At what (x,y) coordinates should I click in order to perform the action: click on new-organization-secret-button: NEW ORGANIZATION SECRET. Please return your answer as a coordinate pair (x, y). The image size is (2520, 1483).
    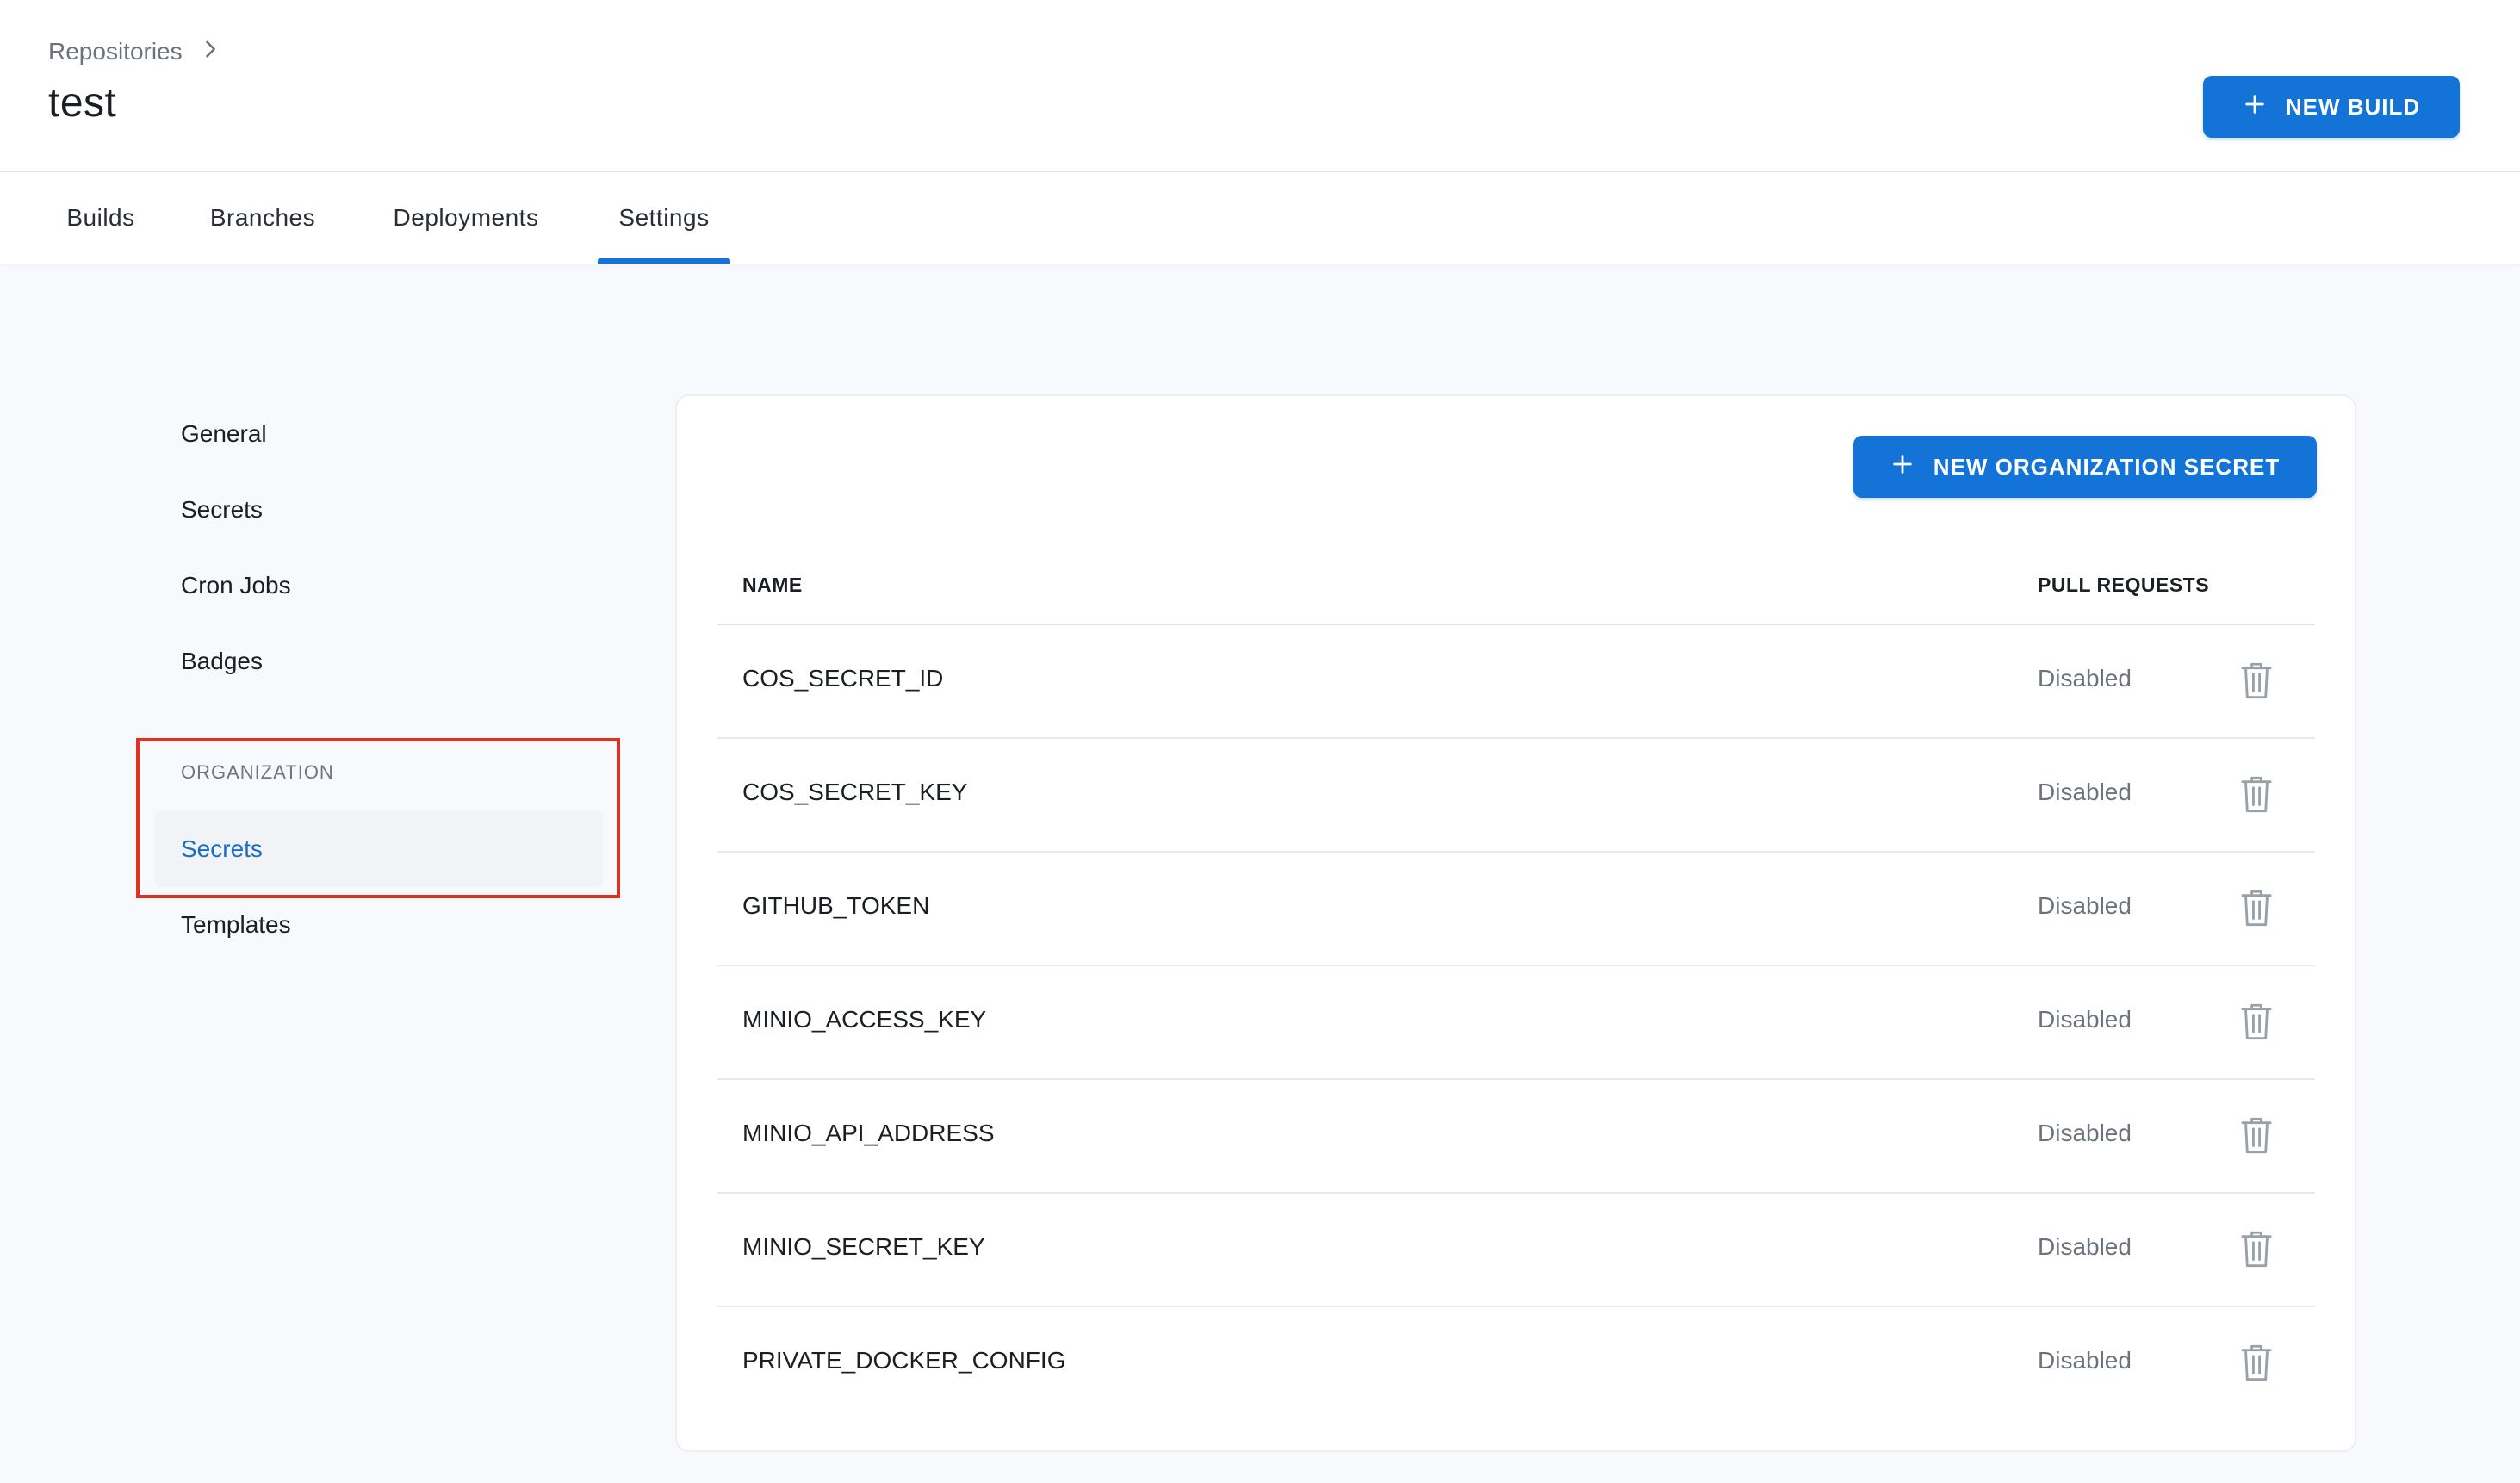
    Looking at the image, I should click on (2085, 467).